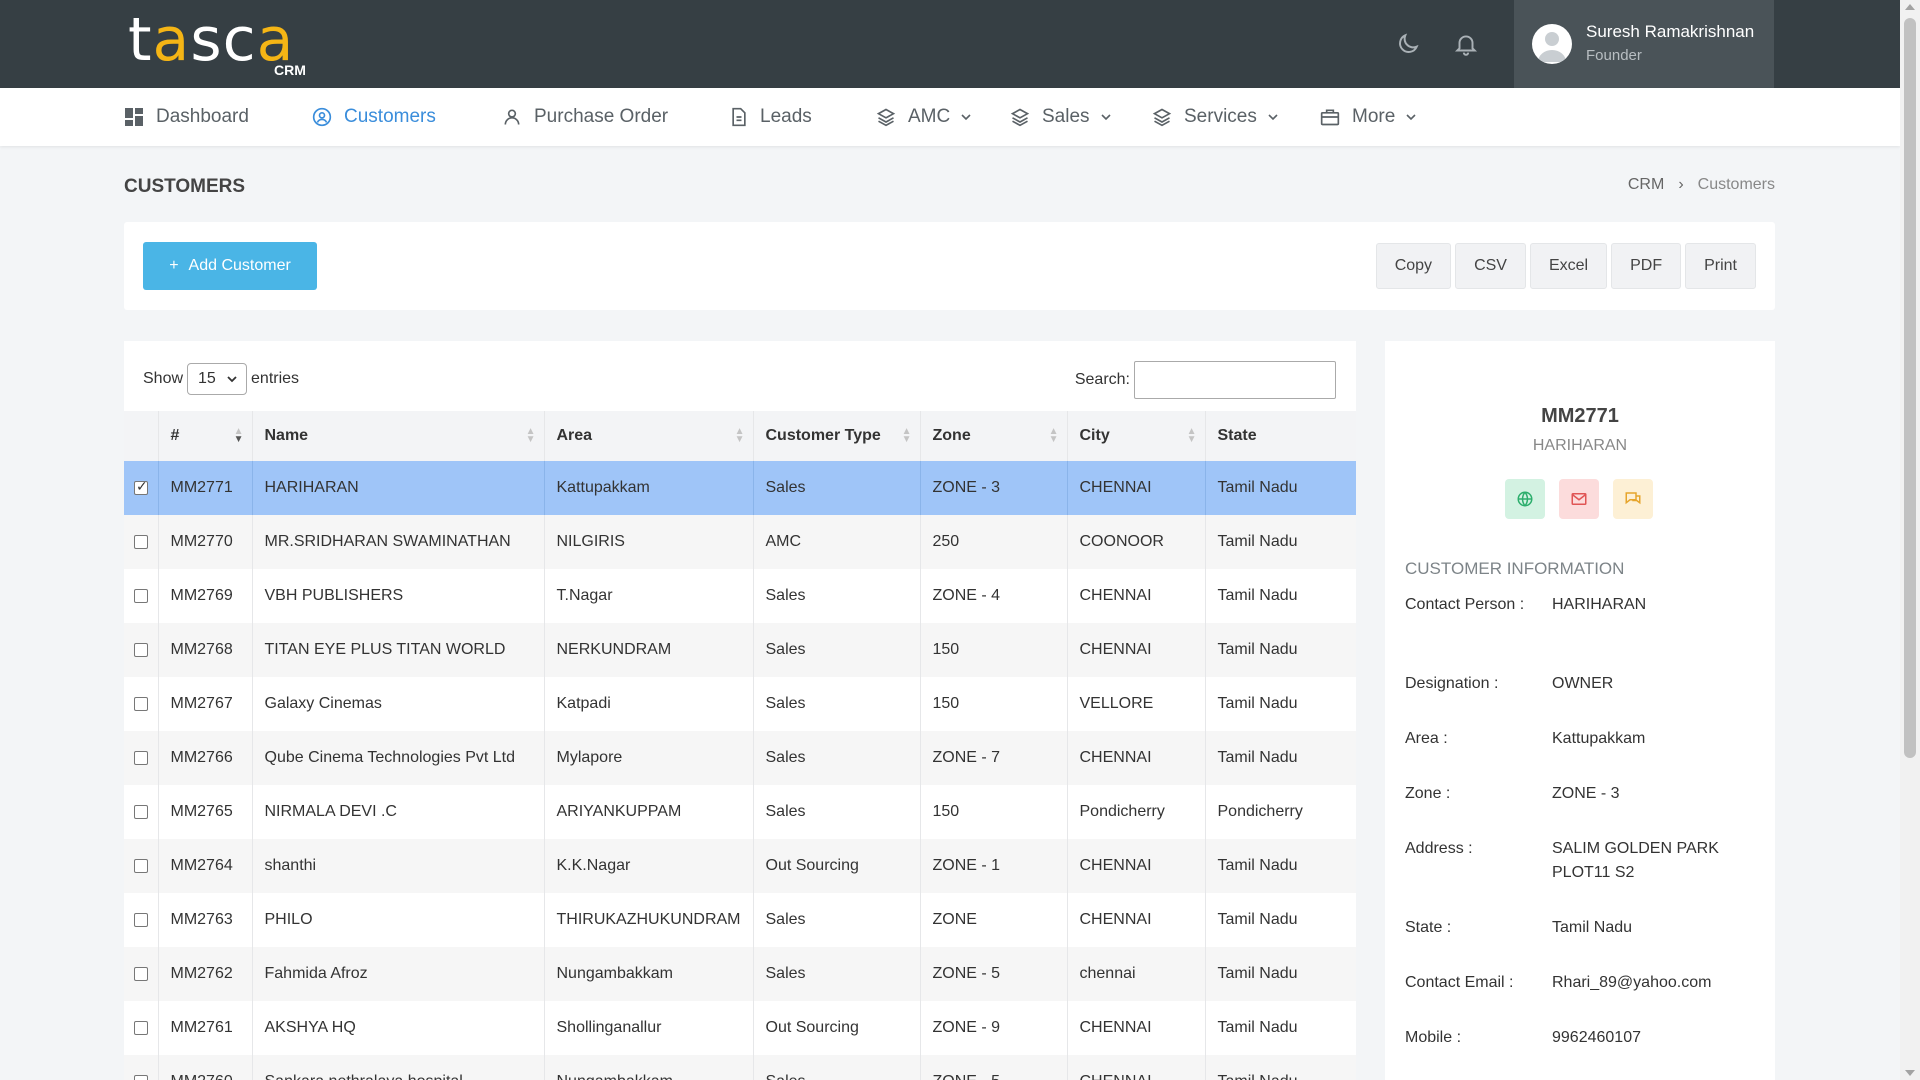  I want to click on cell-id: MM2771, so click(205, 488).